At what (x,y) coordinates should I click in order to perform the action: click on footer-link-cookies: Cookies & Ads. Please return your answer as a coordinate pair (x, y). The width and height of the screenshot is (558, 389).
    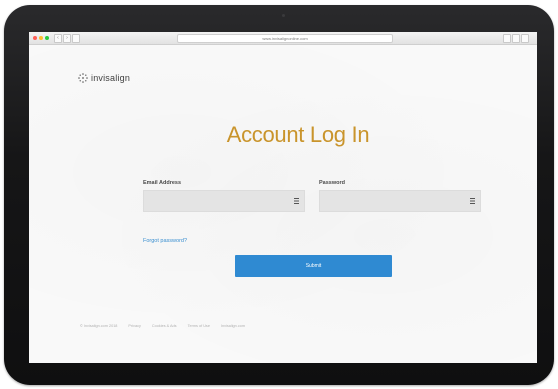
    Looking at the image, I should click on (164, 326).